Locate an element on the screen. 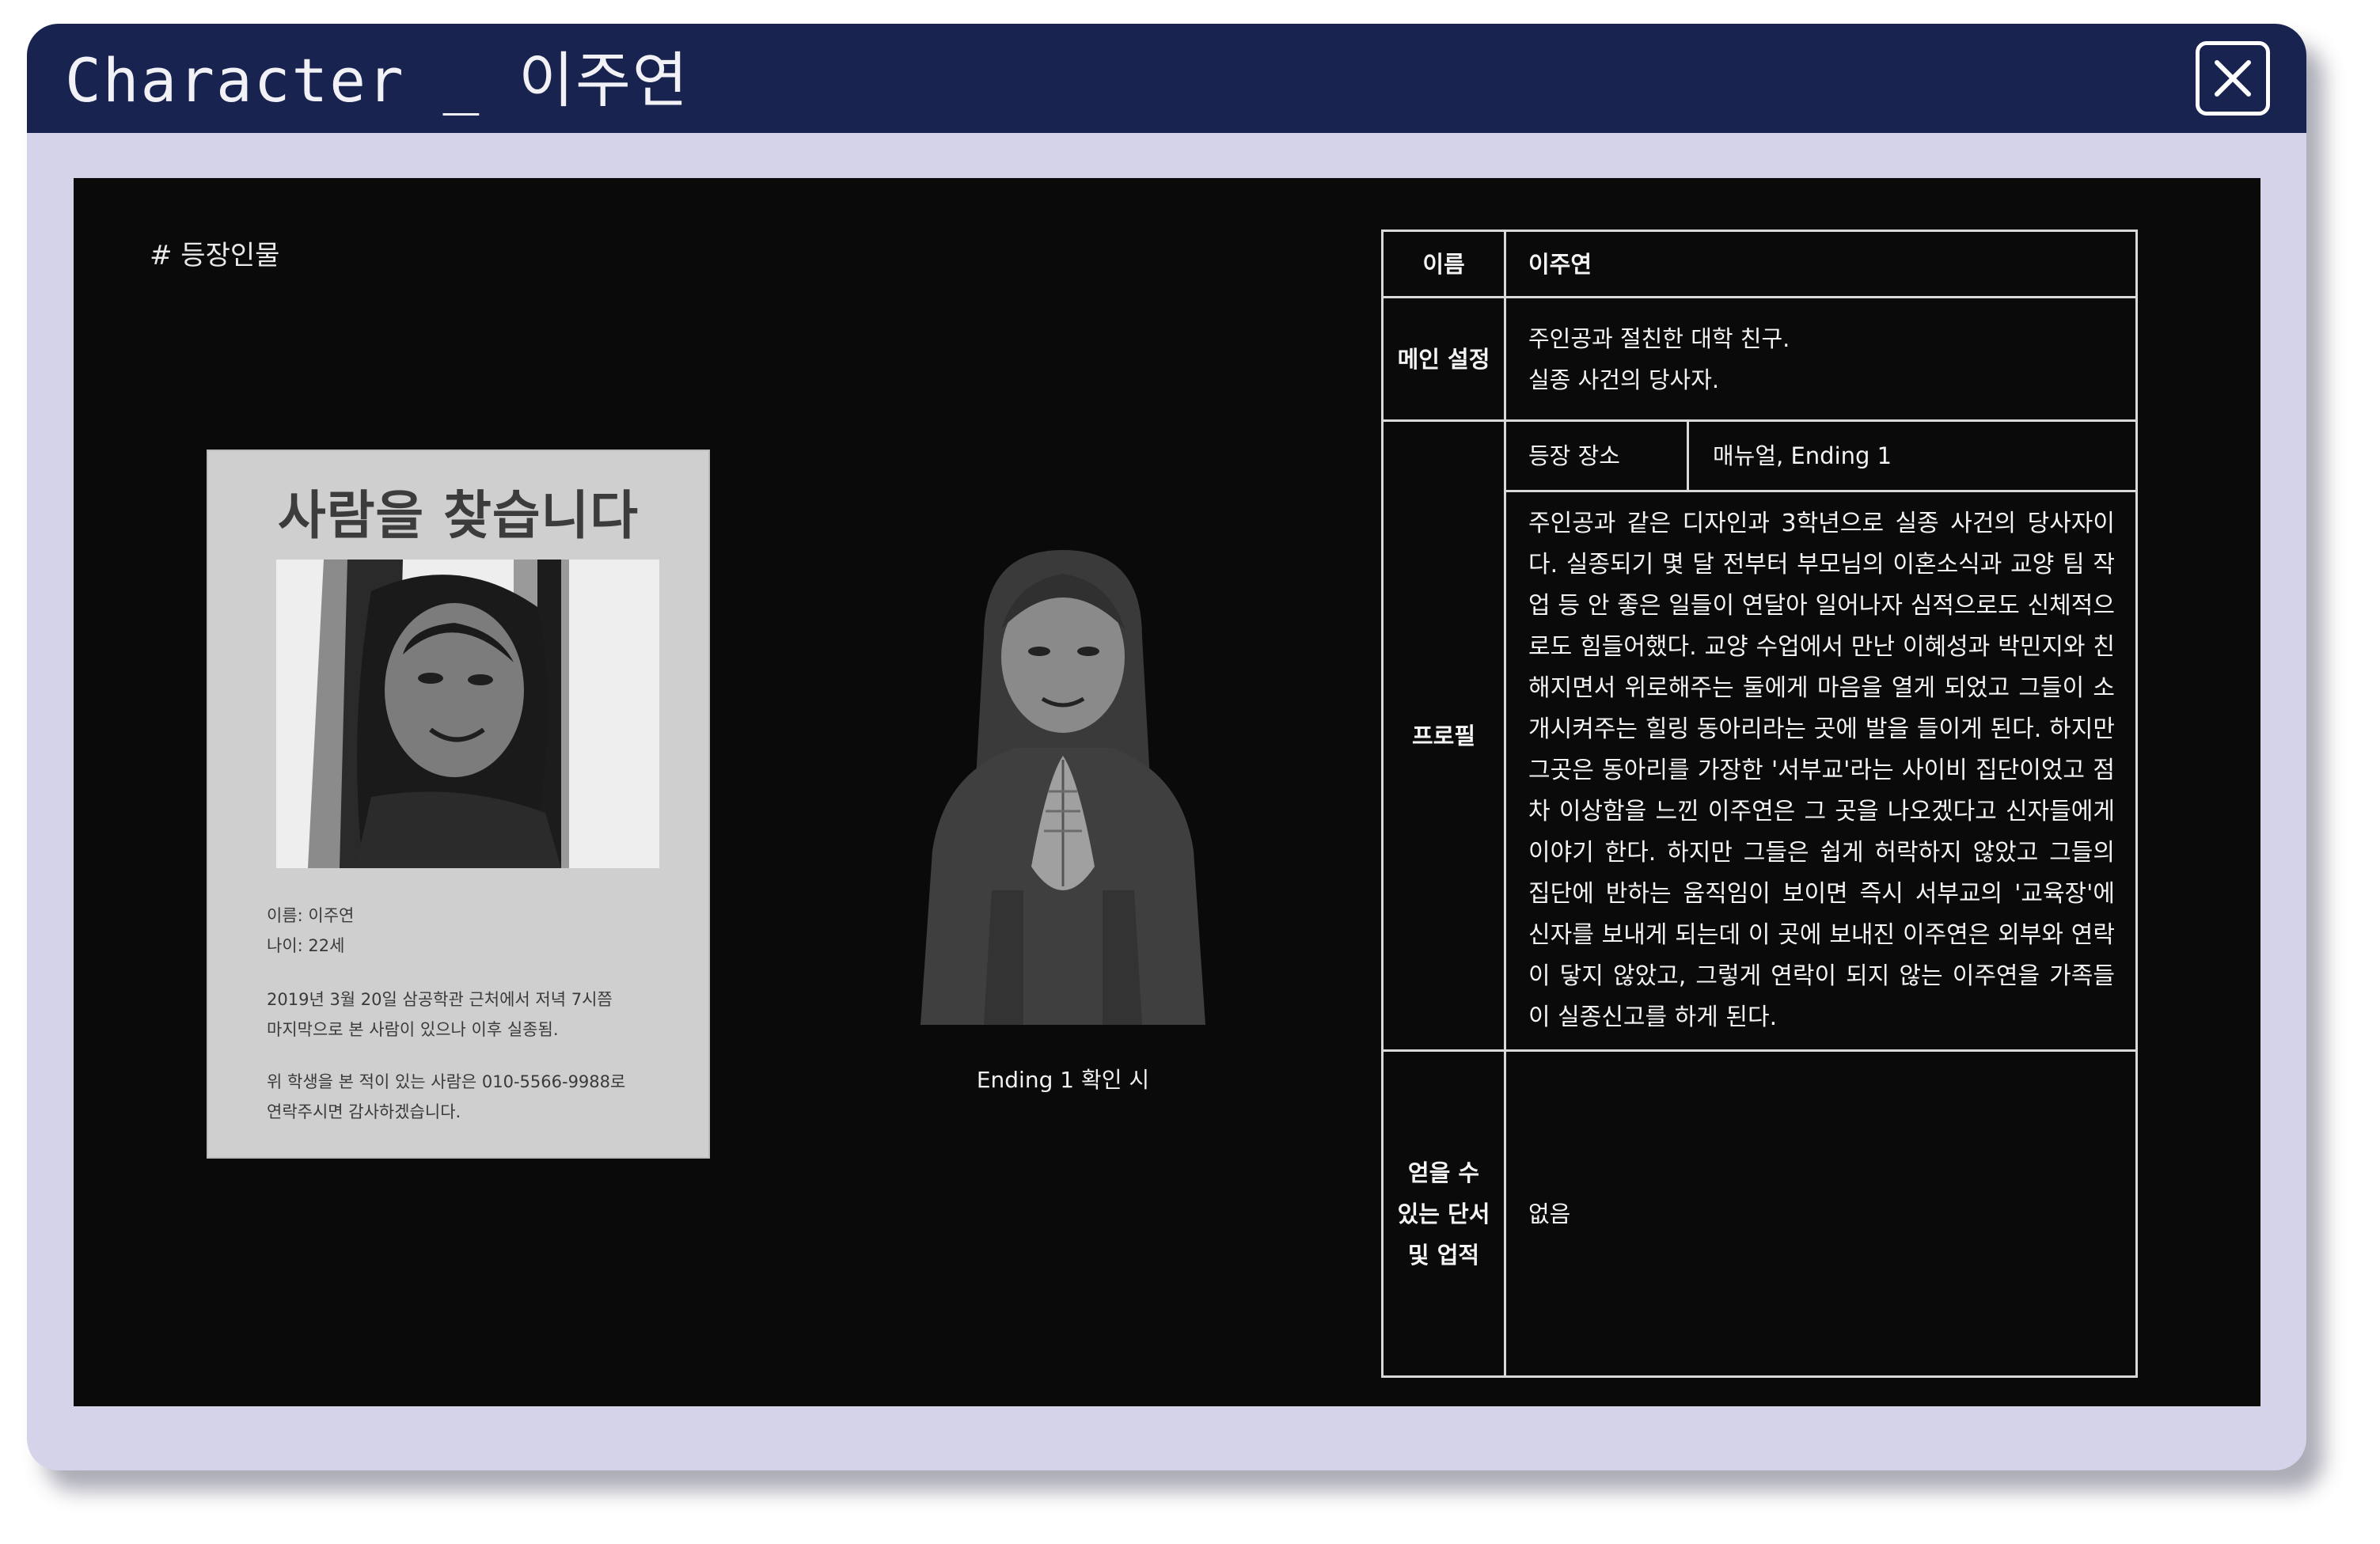  table-row-main: 메인 설정 주인공과 절친한 대학 친구. 실종 사건의 당사자. is located at coordinates (1759, 359).